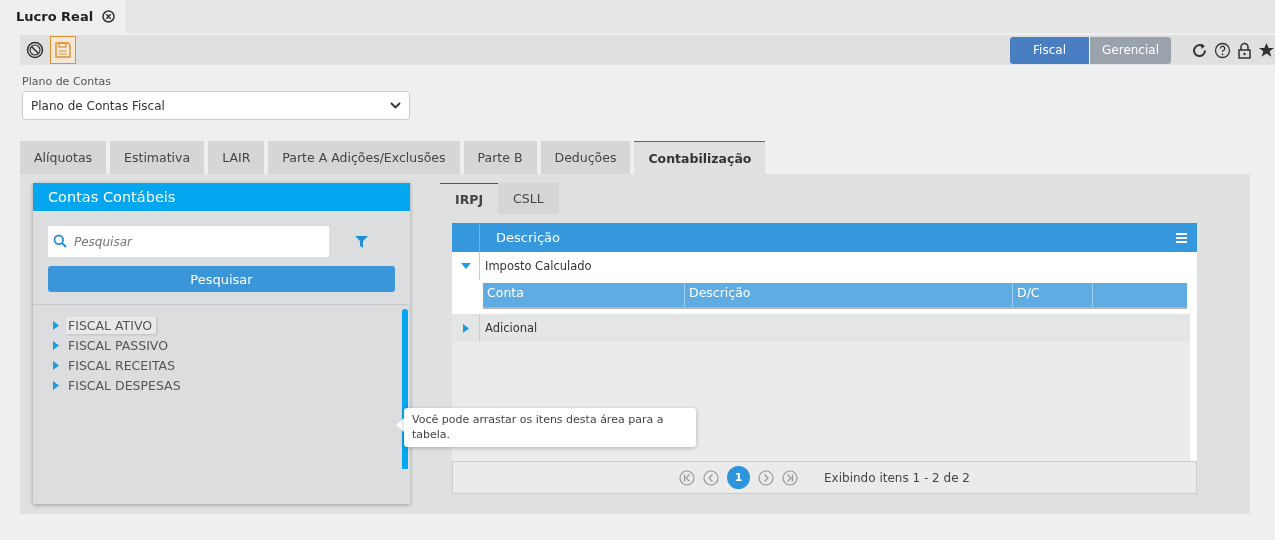 The height and width of the screenshot is (540, 1275). I want to click on save-button, so click(63, 50).